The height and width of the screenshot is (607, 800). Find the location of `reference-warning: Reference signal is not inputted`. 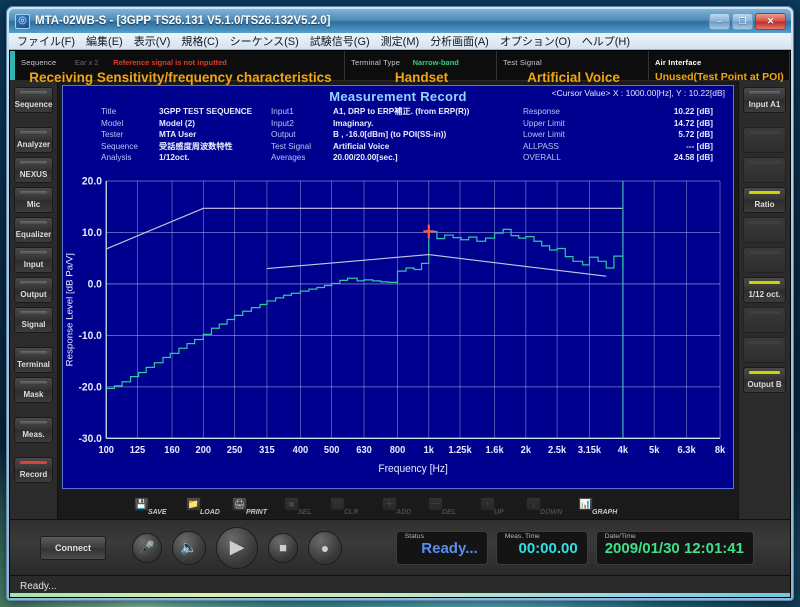

reference-warning: Reference signal is not inputted is located at coordinates (170, 62).